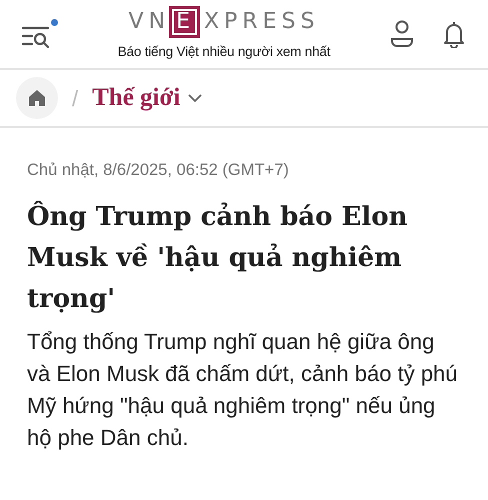  What do you see at coordinates (158, 170) in the screenshot?
I see `article-date: Chủ nhật, 8/6/2025, 06:52 (GMT+7)` at bounding box center [158, 170].